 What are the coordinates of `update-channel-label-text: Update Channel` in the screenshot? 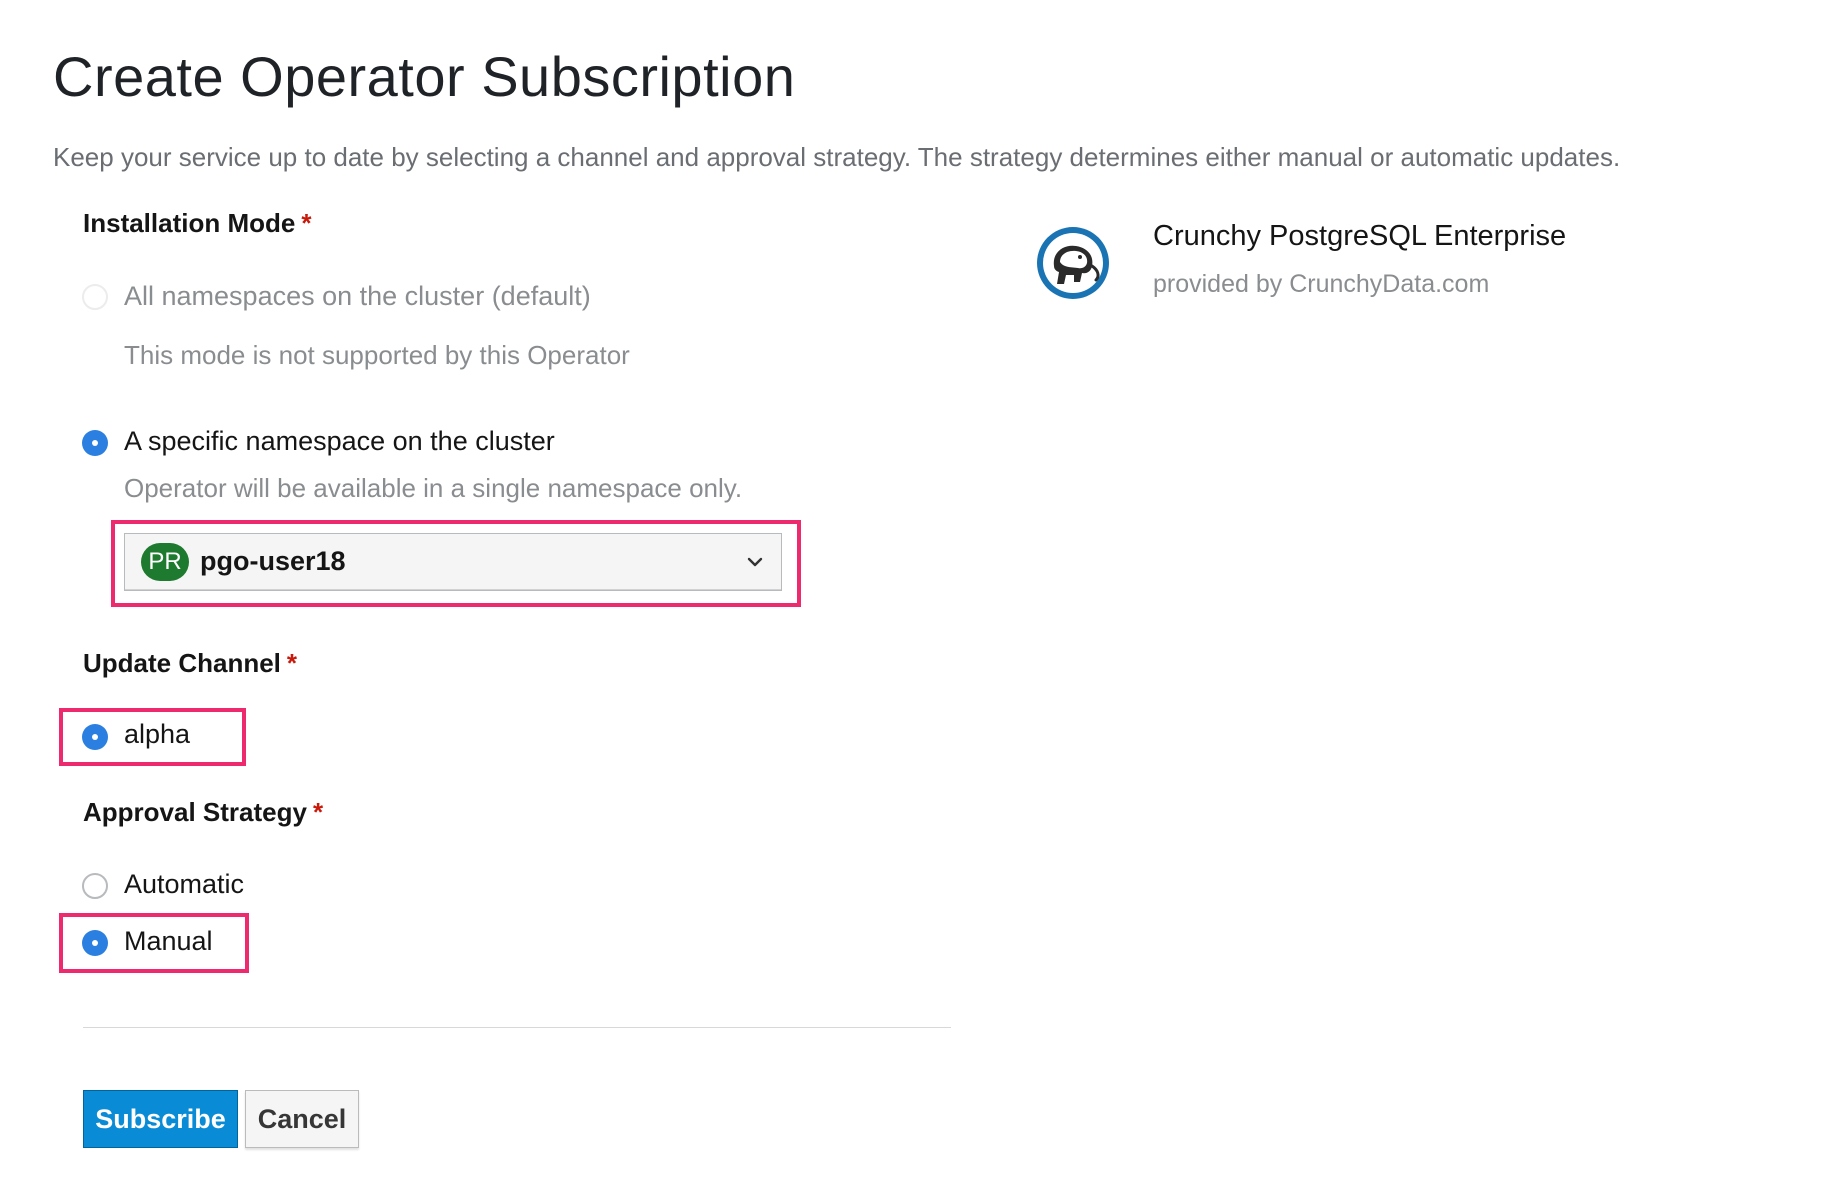 It's located at (182, 663).